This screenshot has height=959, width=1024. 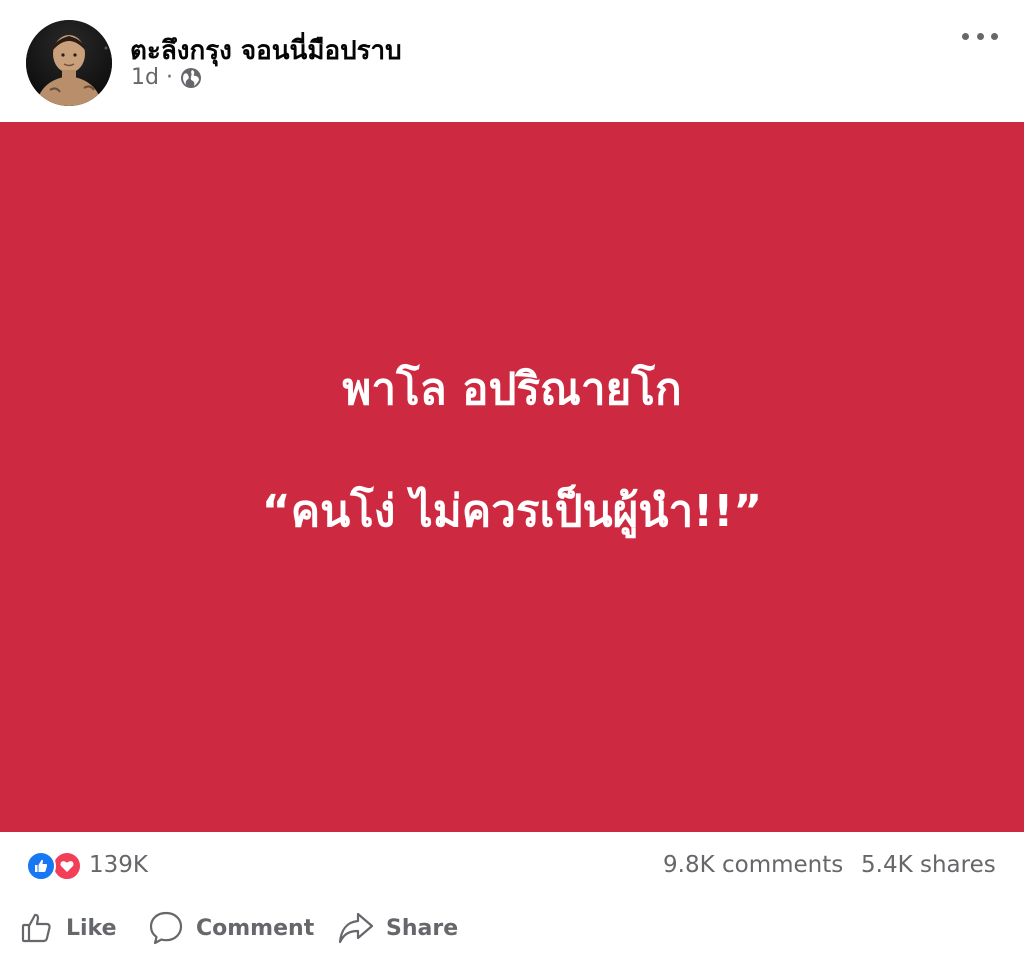 I want to click on comment-button: Comment, so click(x=231, y=928).